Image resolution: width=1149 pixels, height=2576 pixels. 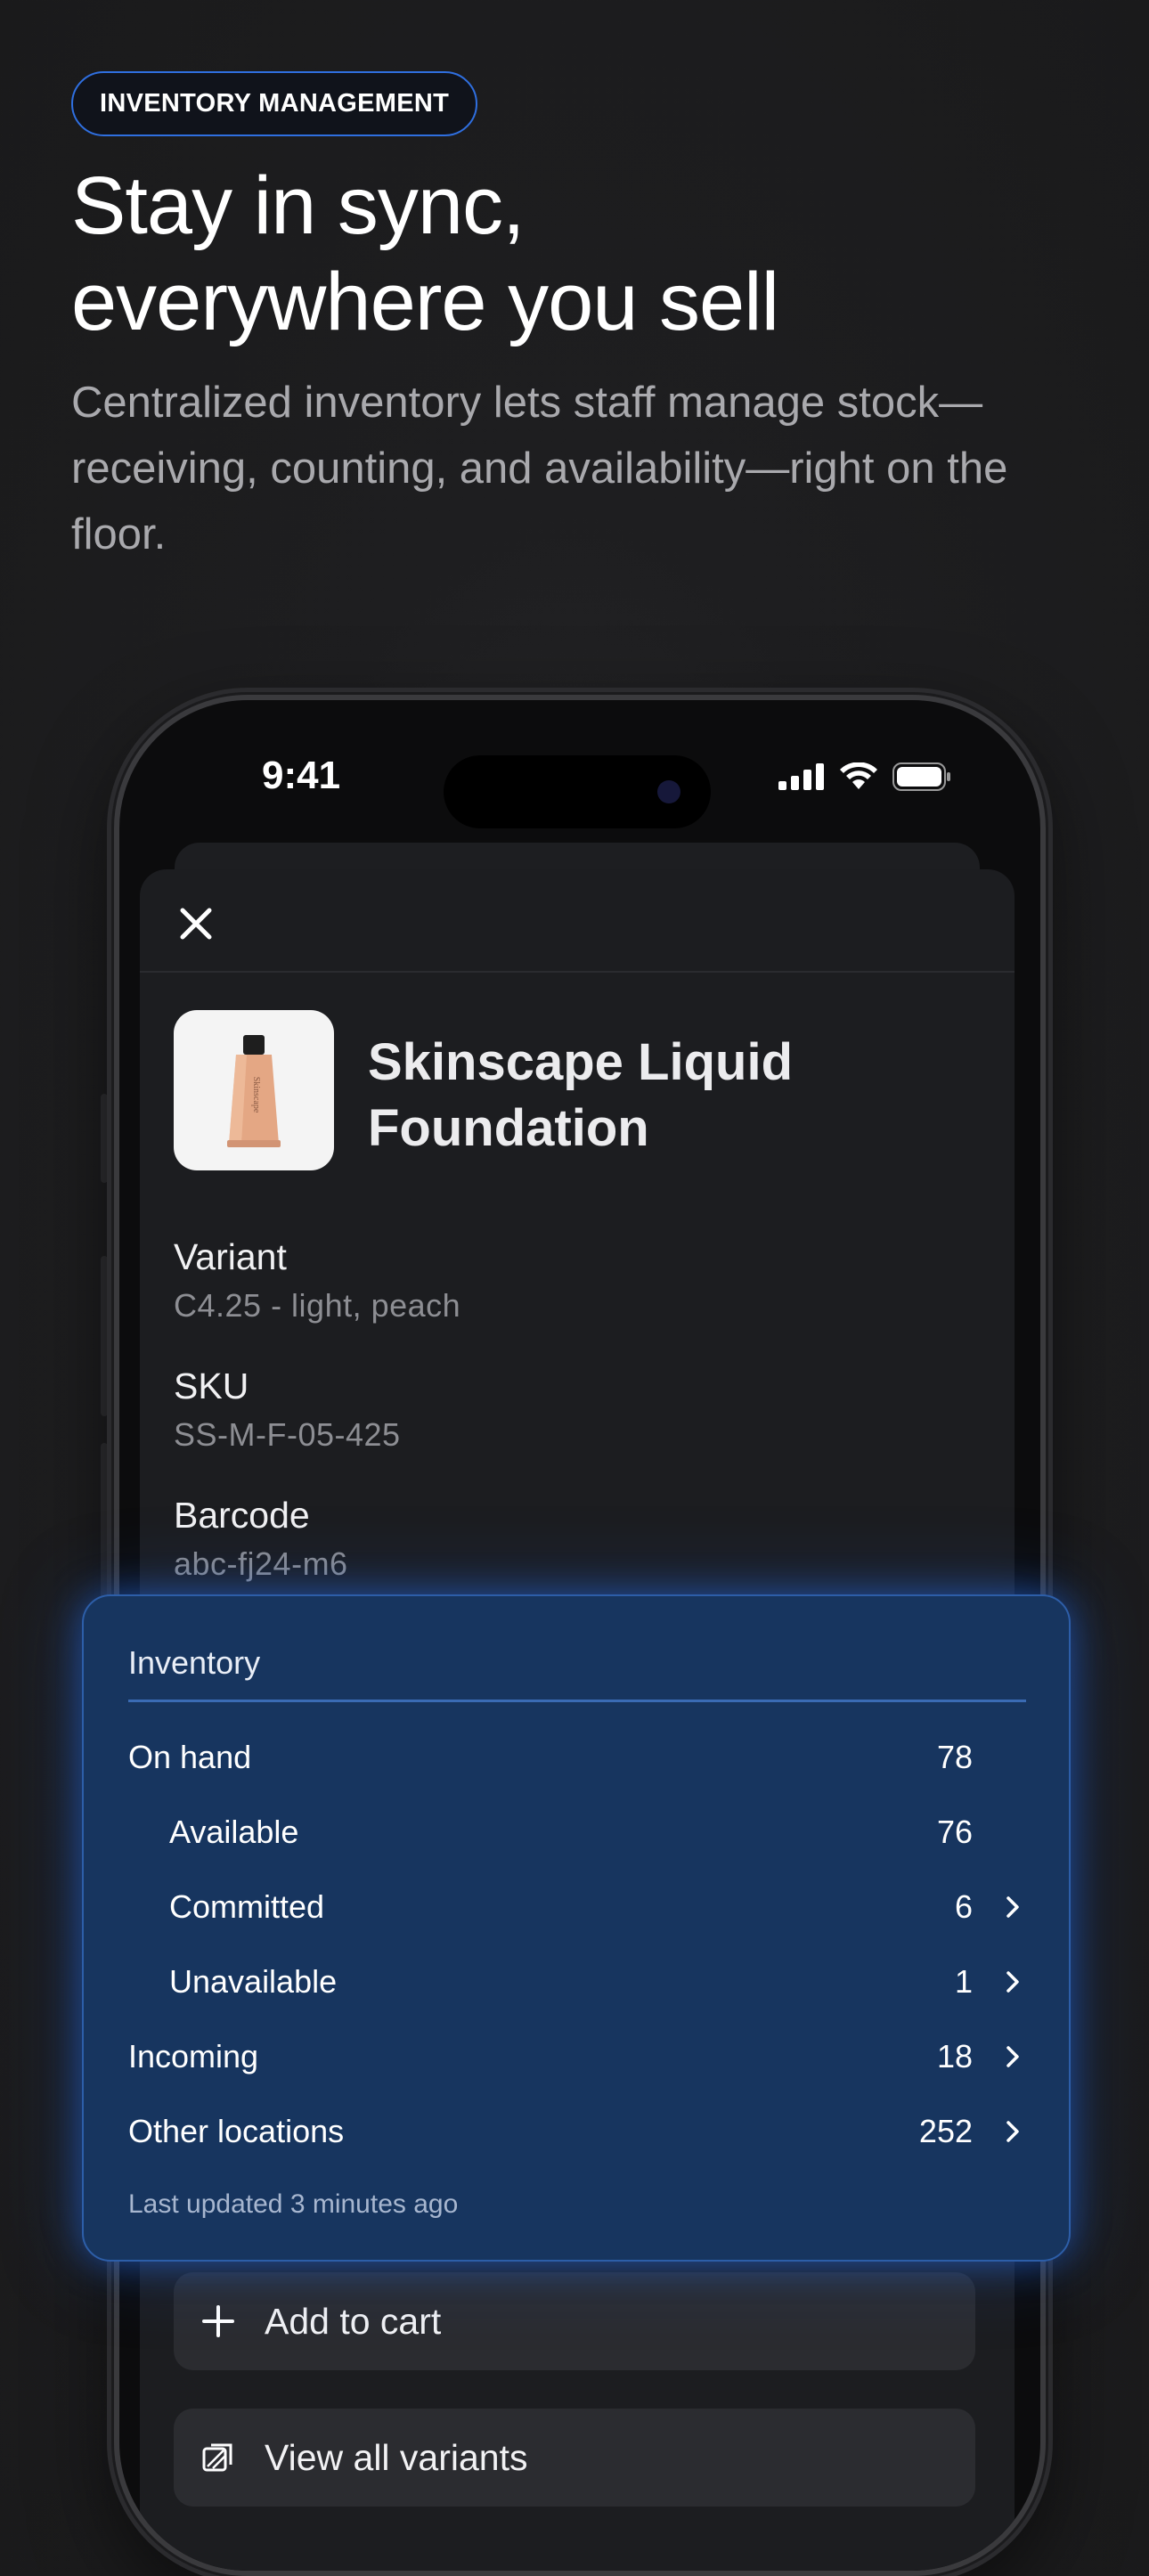 What do you see at coordinates (190, 1757) in the screenshot?
I see `row-label: On hand` at bounding box center [190, 1757].